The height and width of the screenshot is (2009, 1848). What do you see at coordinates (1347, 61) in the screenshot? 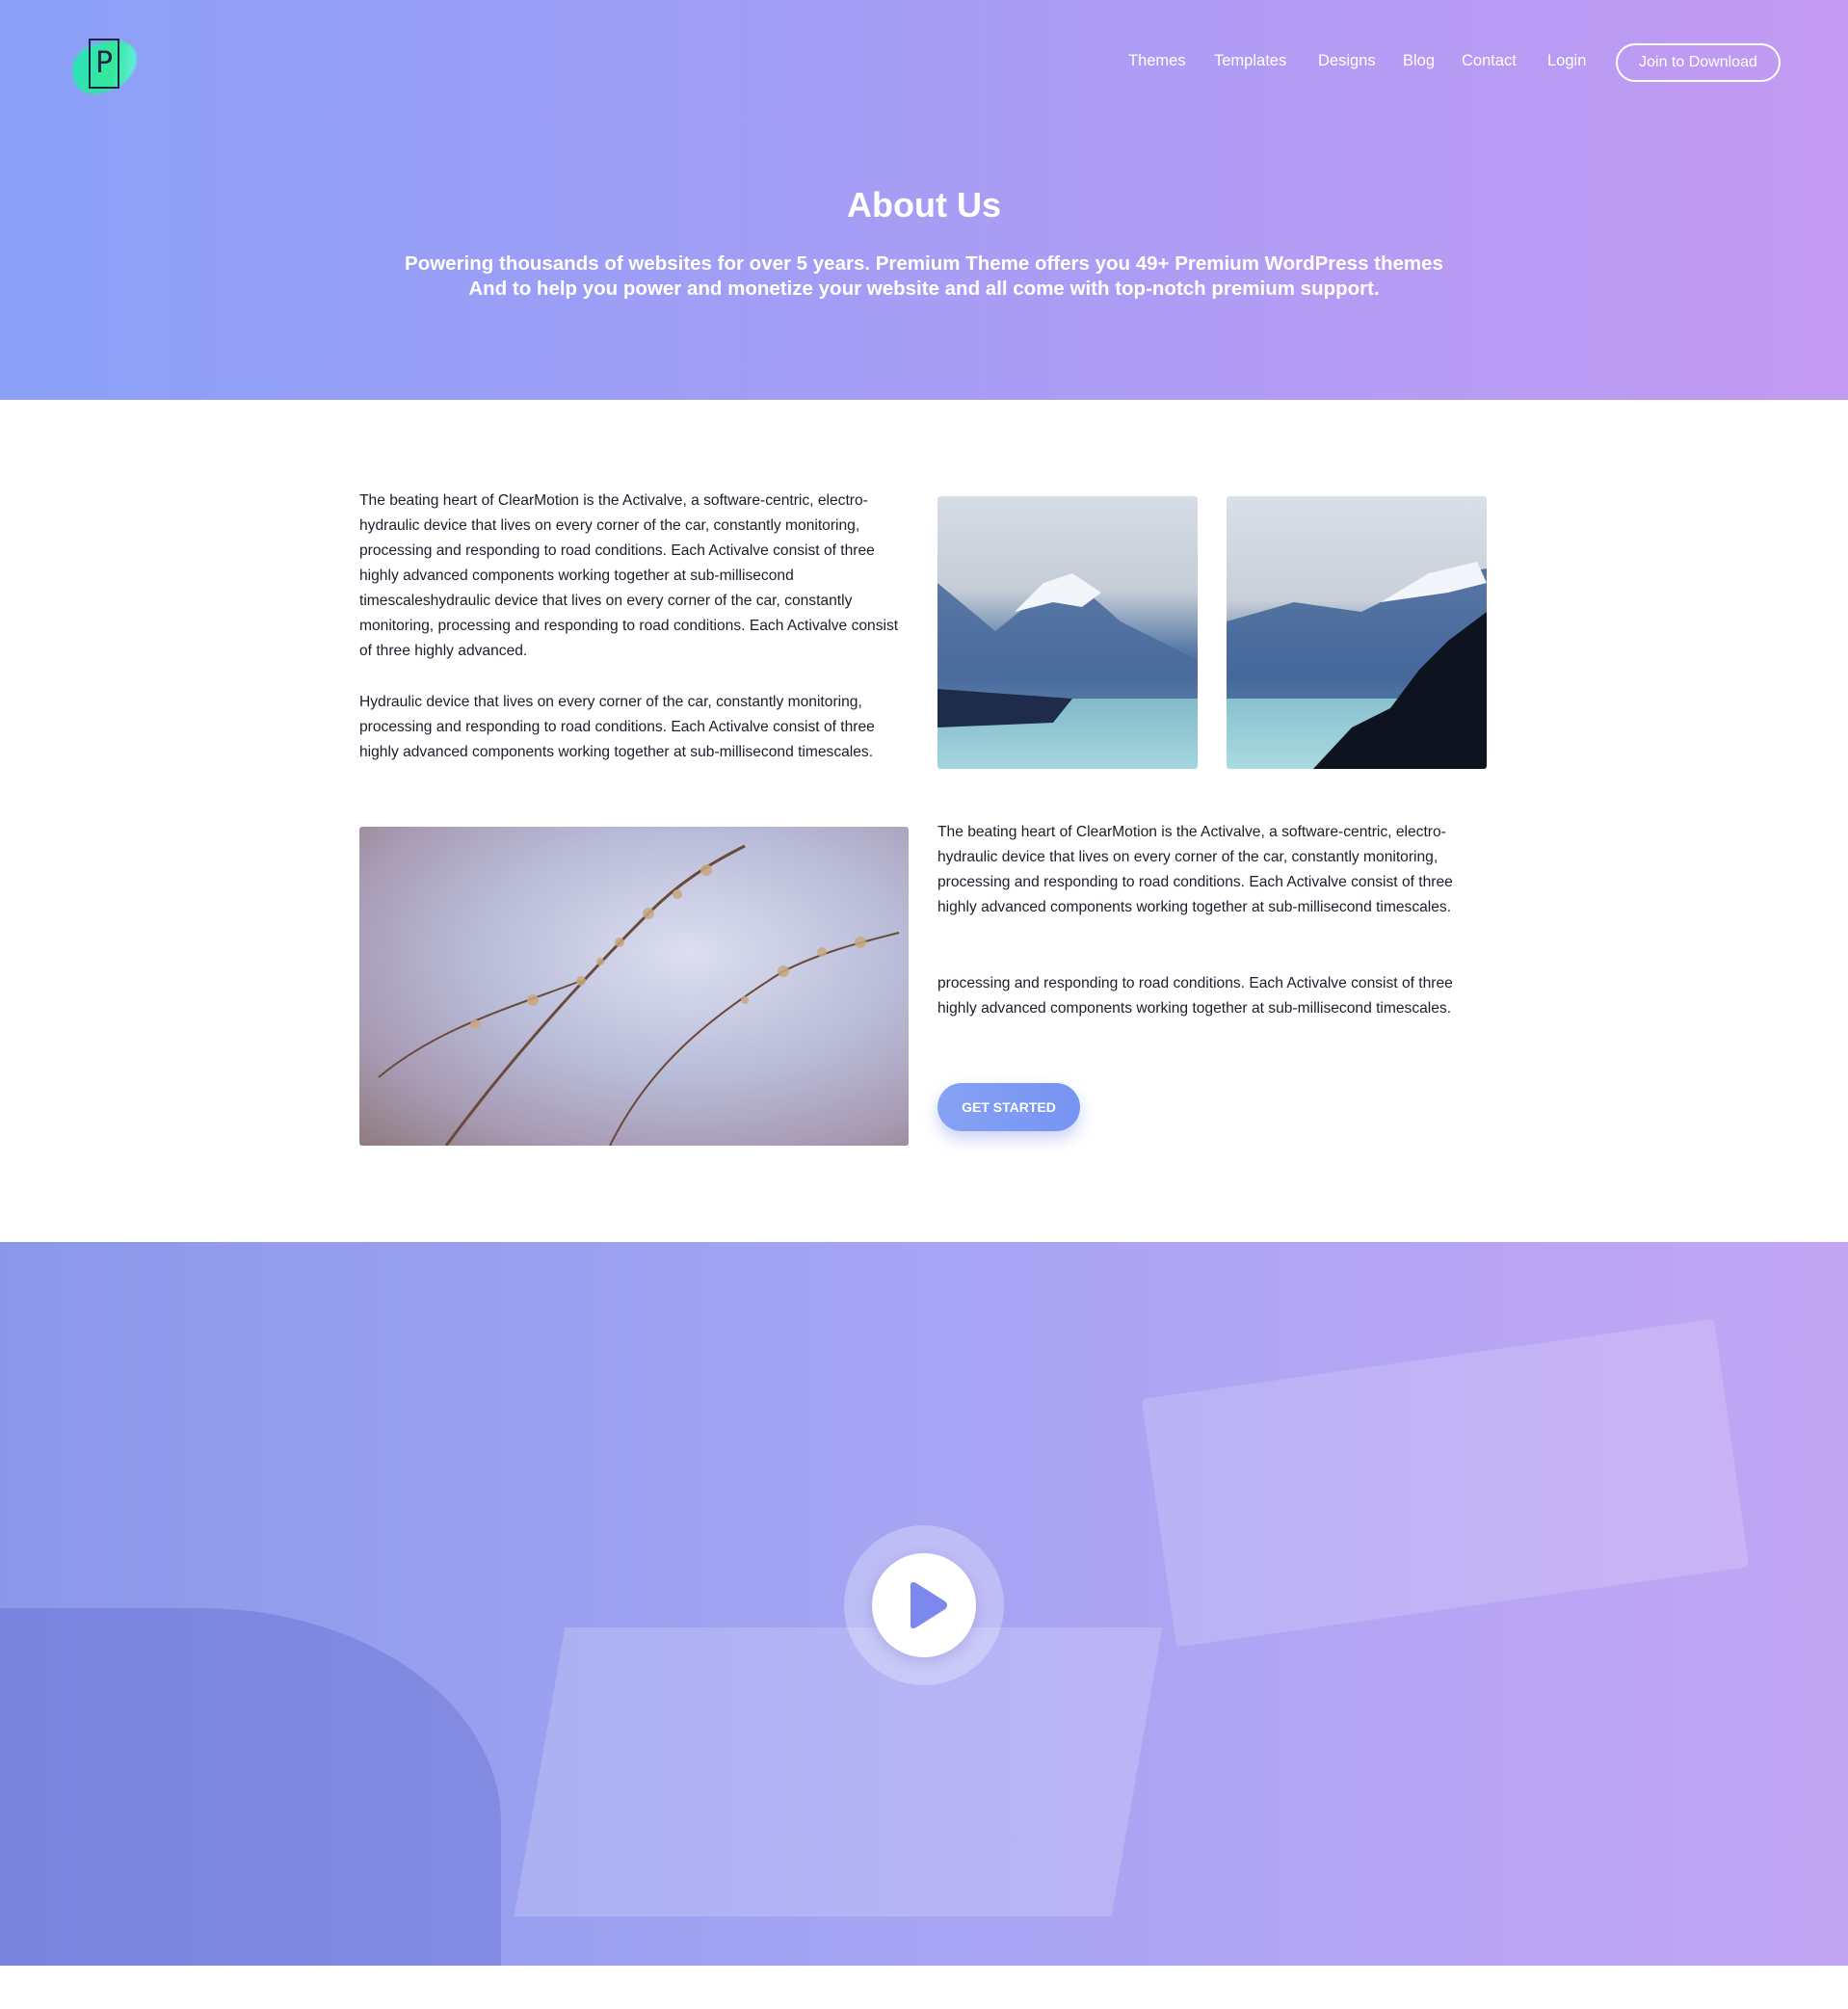
I see `nav-designs: Designs` at bounding box center [1347, 61].